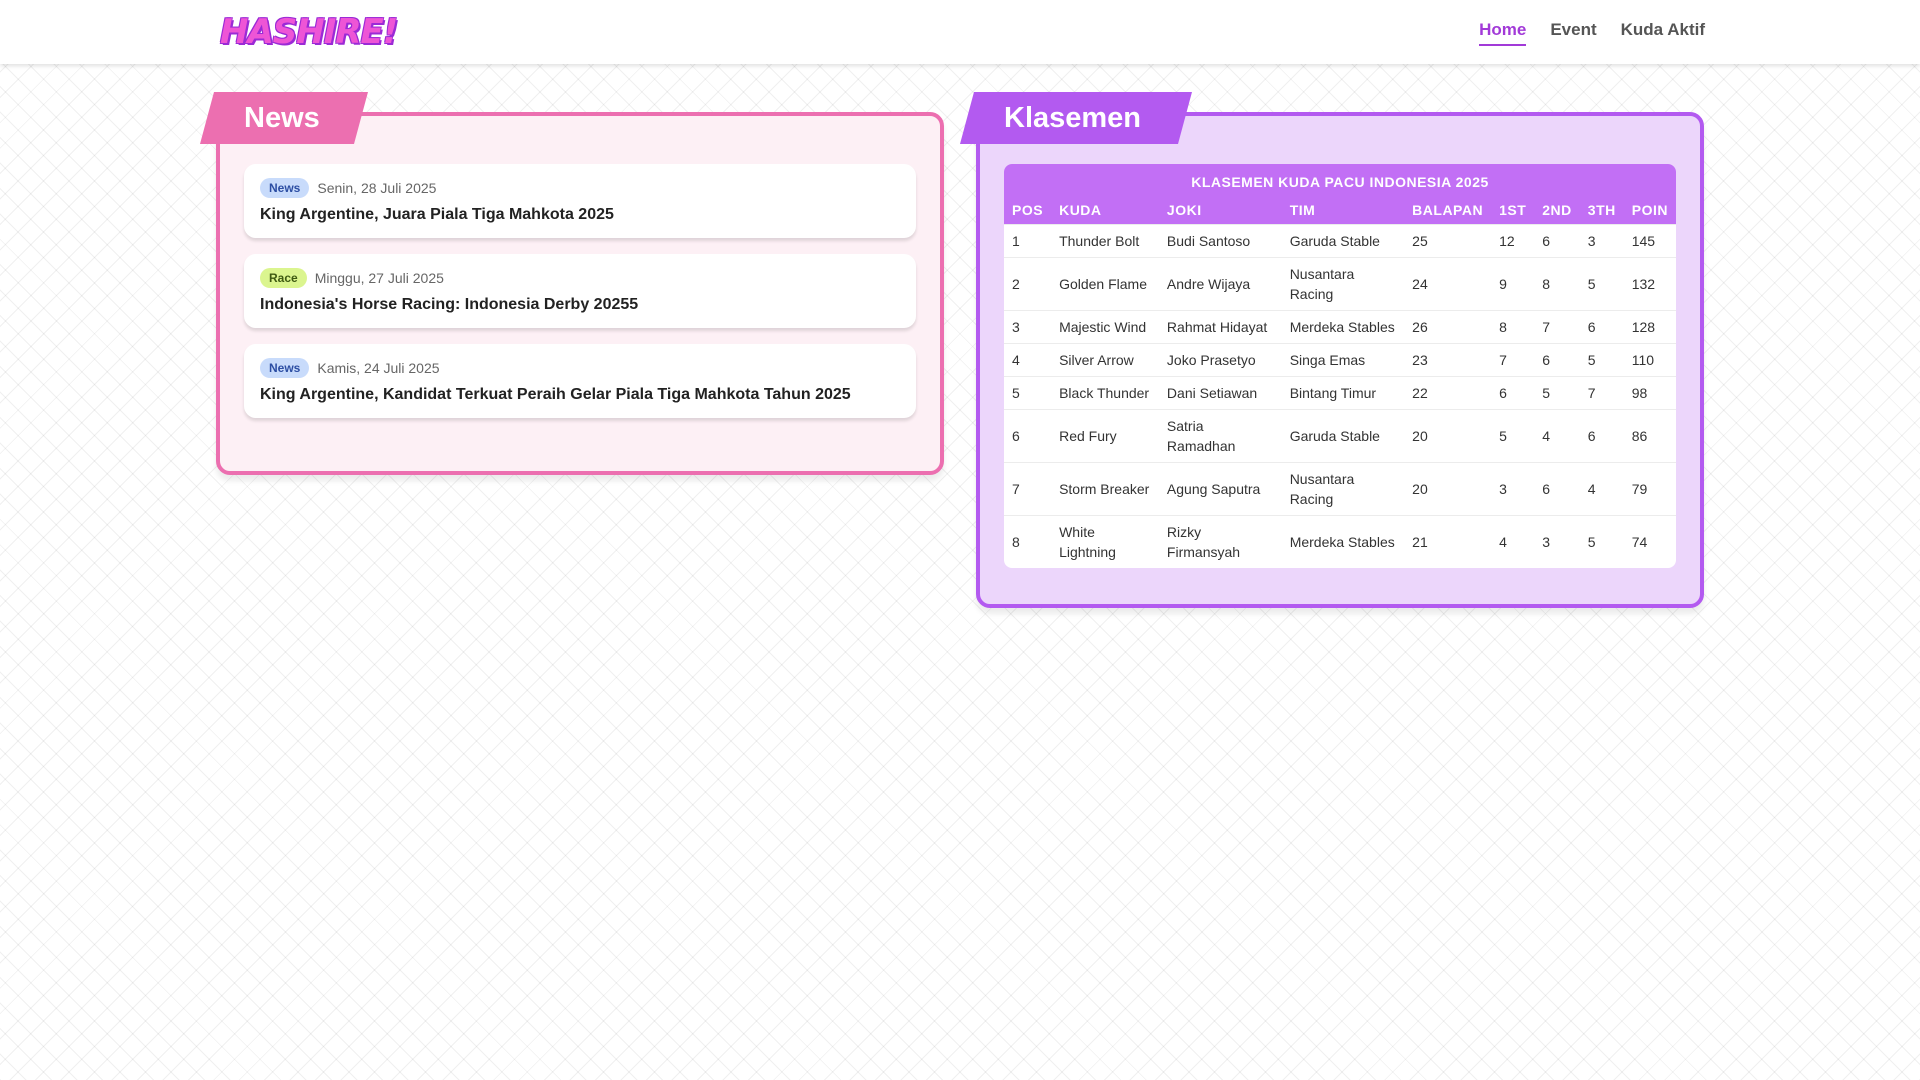 The image size is (1920, 1080). I want to click on nav-home: Home, so click(1503, 33).